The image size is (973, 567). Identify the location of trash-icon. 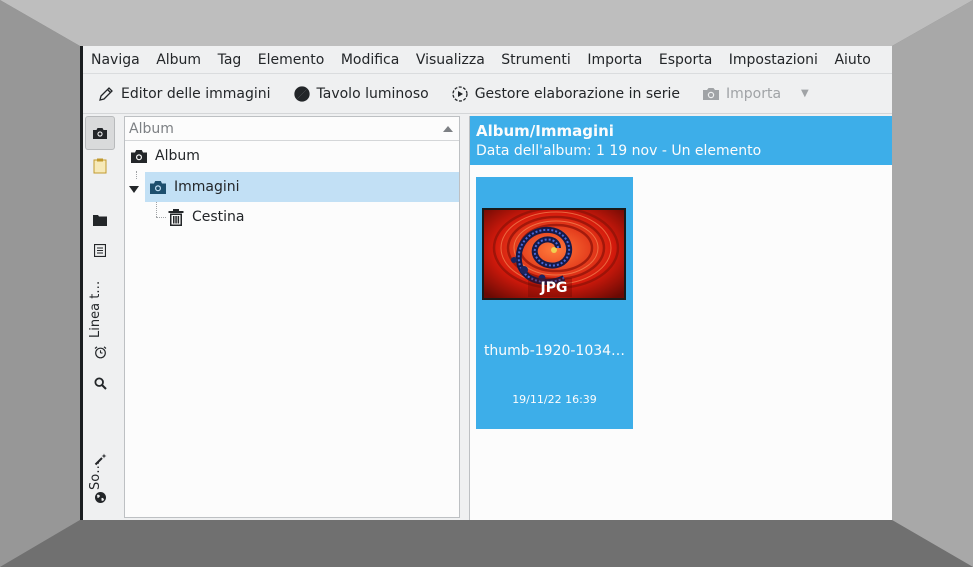
(176, 217).